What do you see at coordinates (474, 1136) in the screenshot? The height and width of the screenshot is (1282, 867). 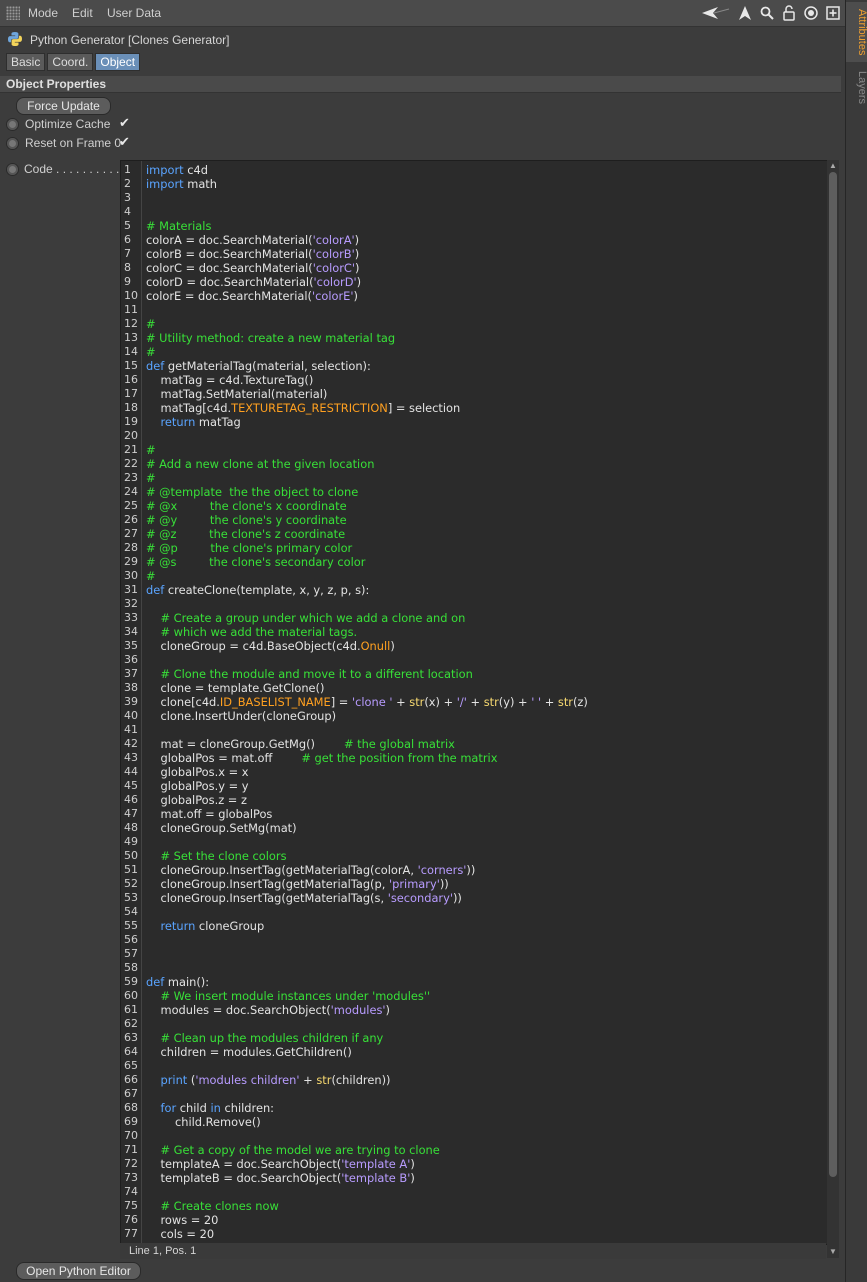 I see `code-line: 70` at bounding box center [474, 1136].